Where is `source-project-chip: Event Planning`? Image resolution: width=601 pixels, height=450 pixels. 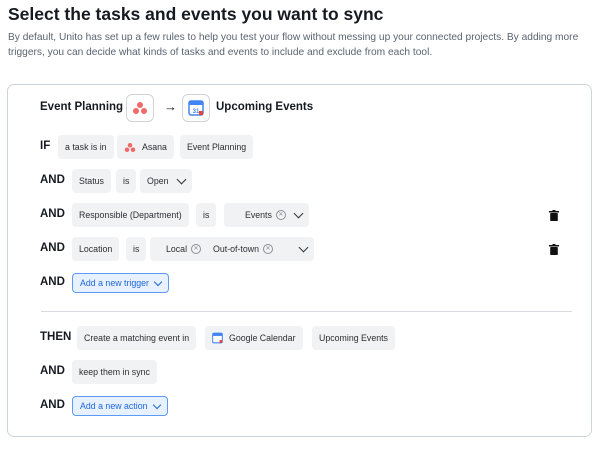 source-project-chip: Event Planning is located at coordinates (217, 147).